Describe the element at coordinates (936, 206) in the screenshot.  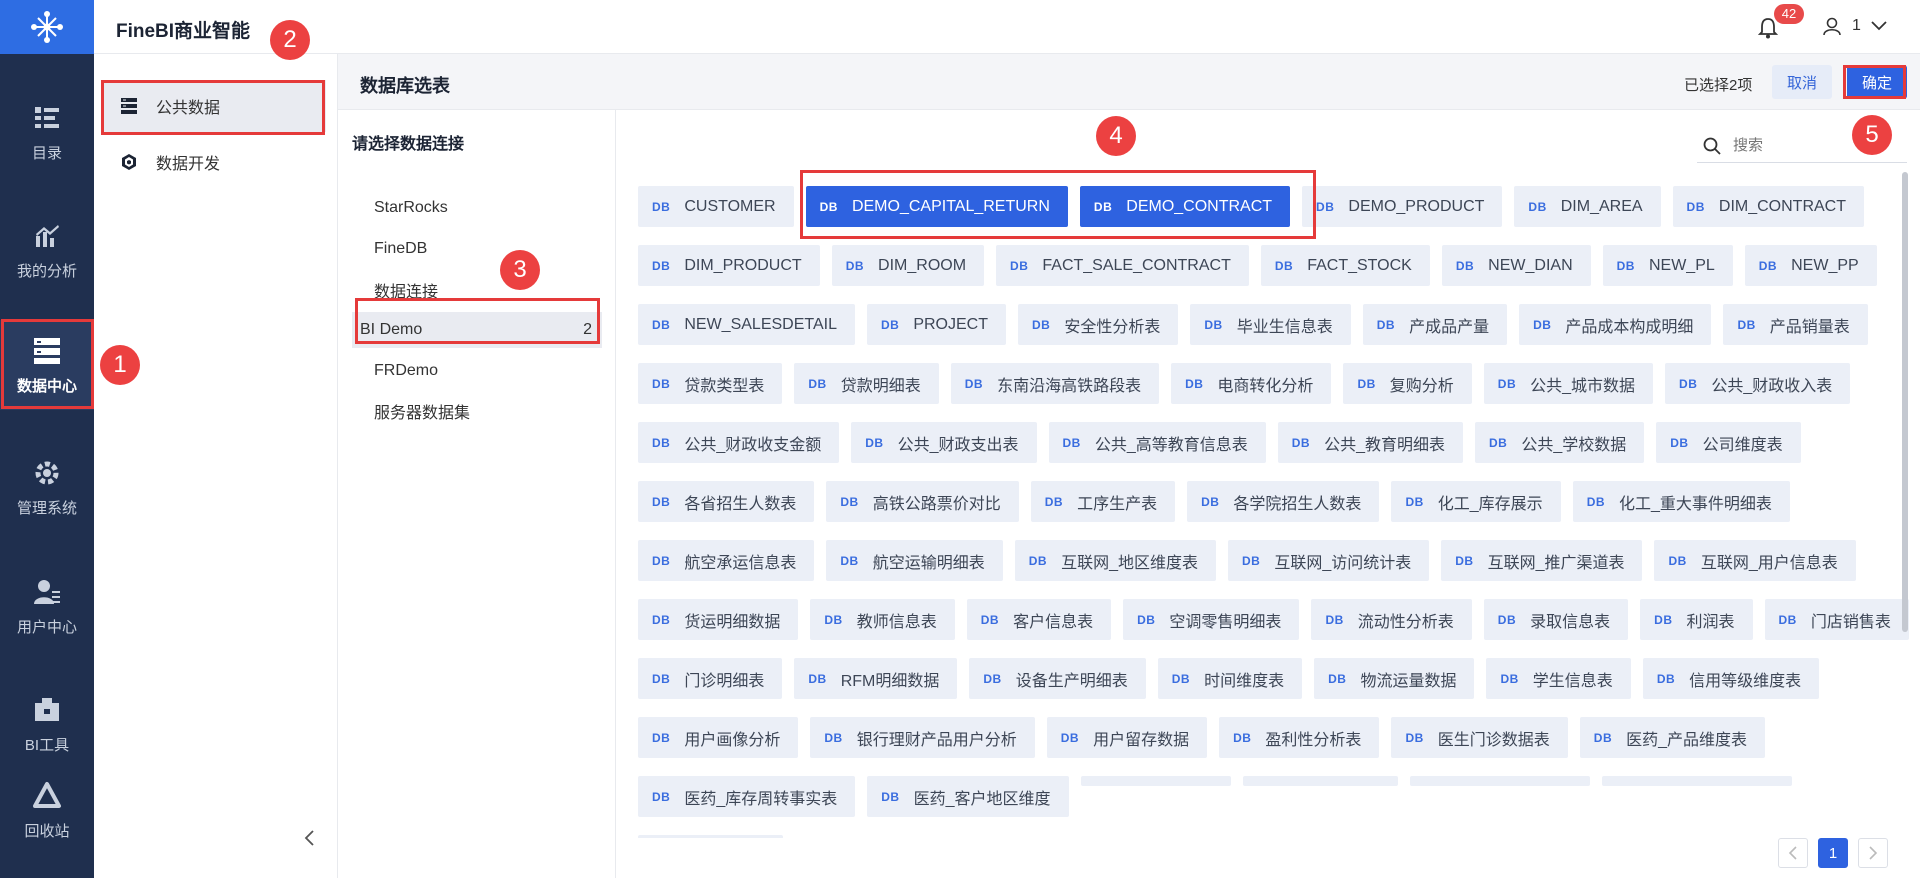
I see `table-chip: DB DEMO_CAPITAL_RETURN` at that location.